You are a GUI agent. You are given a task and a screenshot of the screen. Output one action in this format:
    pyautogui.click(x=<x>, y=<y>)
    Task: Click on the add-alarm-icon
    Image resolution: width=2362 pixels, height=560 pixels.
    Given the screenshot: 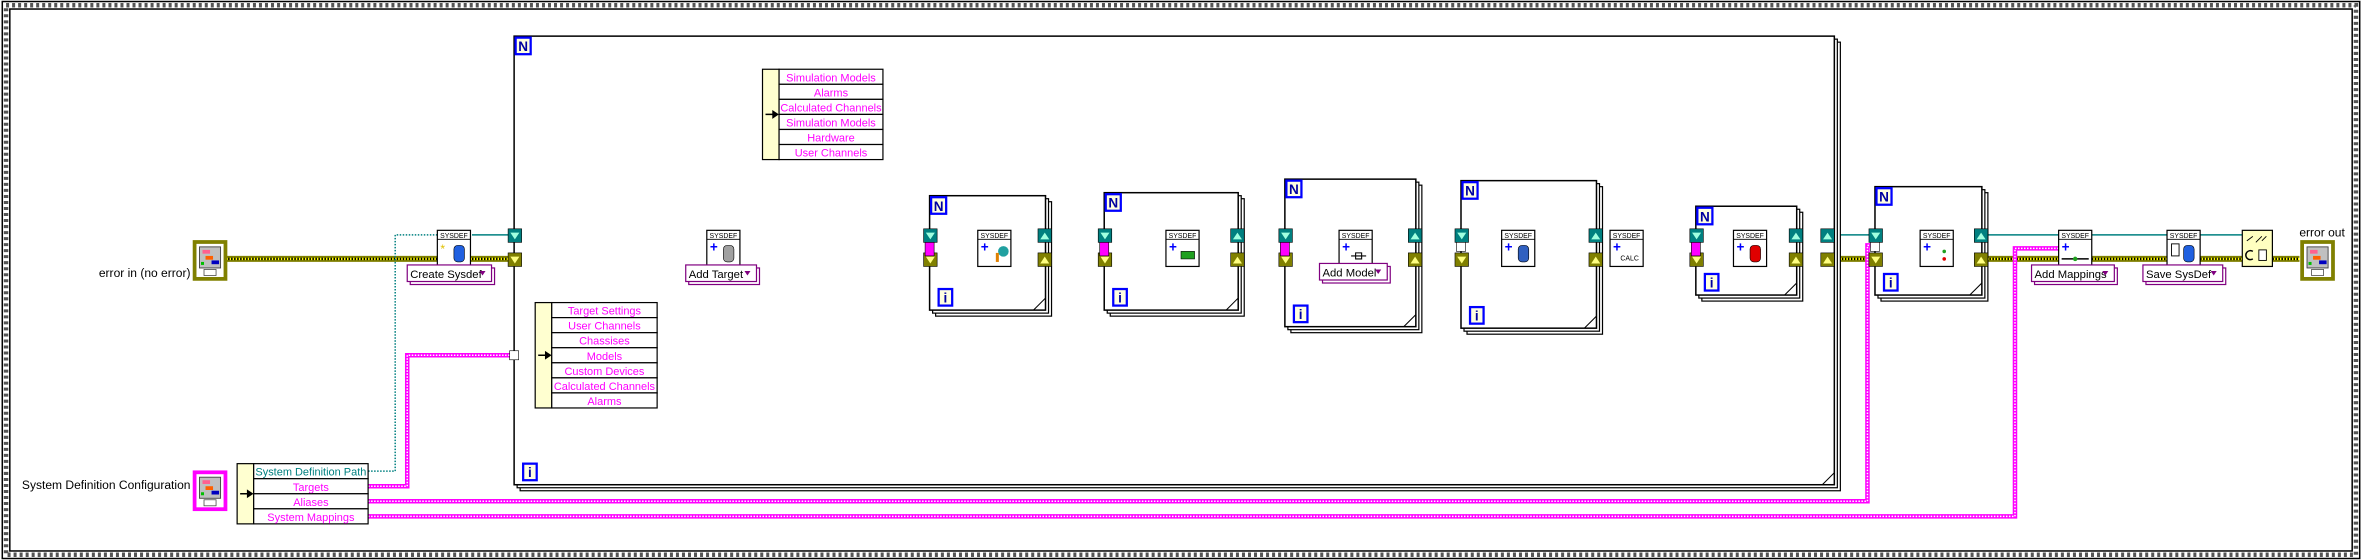 What is the action you would take?
    pyautogui.click(x=1755, y=254)
    